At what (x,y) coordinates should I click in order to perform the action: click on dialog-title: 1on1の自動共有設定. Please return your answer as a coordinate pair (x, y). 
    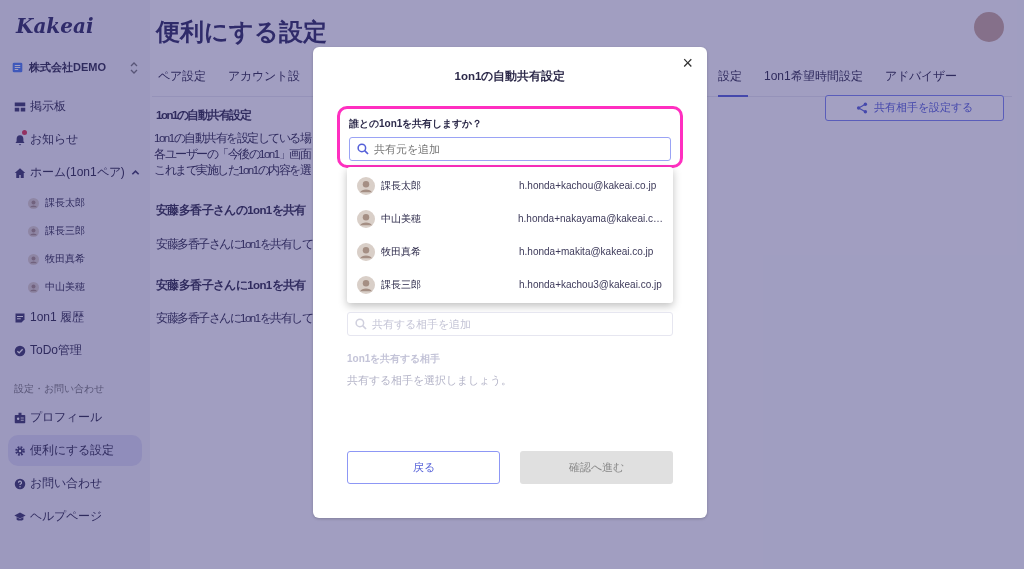
    Looking at the image, I should click on (510, 76).